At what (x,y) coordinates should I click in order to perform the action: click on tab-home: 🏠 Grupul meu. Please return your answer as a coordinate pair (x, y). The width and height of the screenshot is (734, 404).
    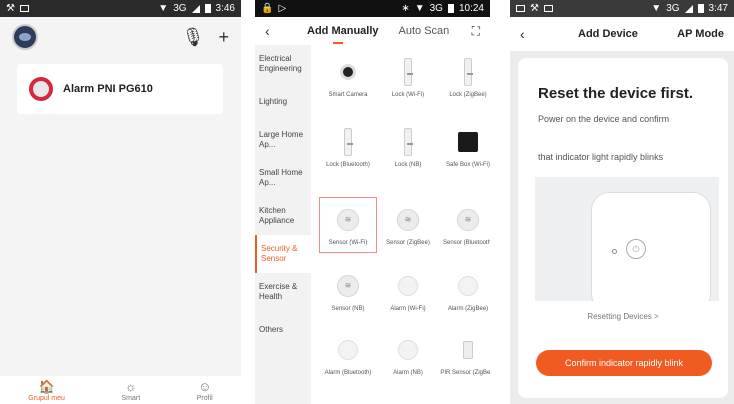
    Looking at the image, I should click on (46, 391).